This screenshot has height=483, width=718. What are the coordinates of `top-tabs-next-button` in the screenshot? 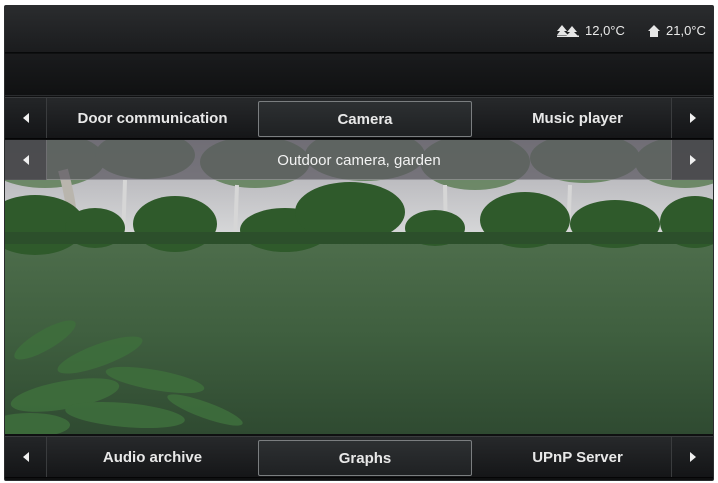 It's located at (692, 118).